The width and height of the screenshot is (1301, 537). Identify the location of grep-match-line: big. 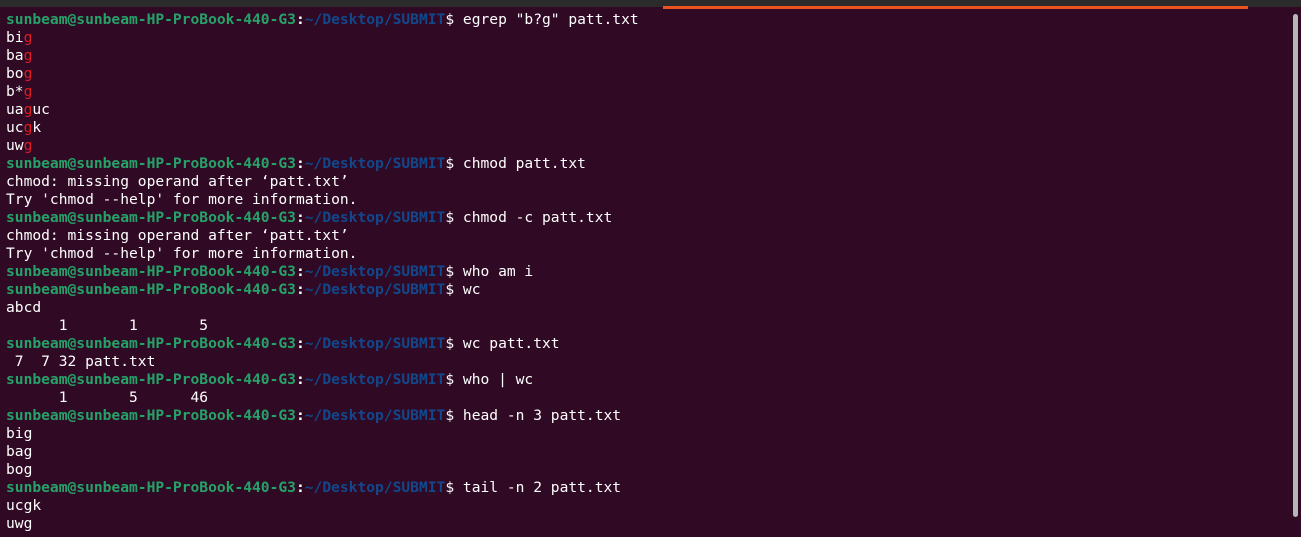
(646, 38).